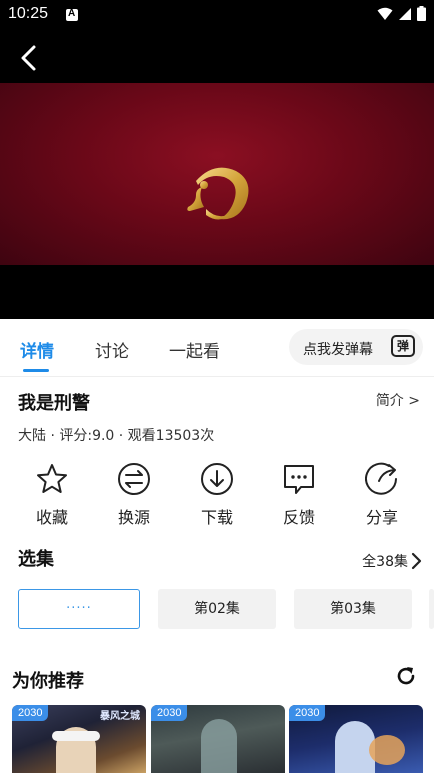 The image size is (434, 773). What do you see at coordinates (353, 609) in the screenshot?
I see `episode-item-03: 第03集` at bounding box center [353, 609].